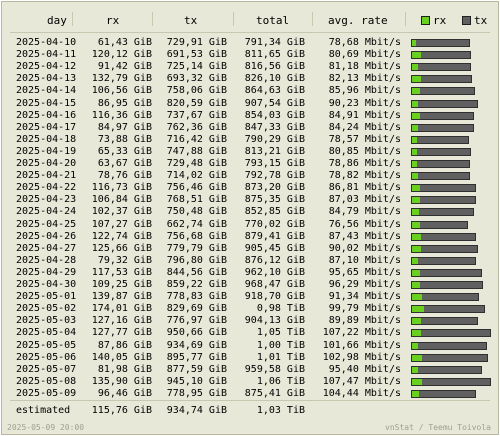 This screenshot has height=436, width=500. I want to click on row-date: 2025-04-26, so click(46, 236).